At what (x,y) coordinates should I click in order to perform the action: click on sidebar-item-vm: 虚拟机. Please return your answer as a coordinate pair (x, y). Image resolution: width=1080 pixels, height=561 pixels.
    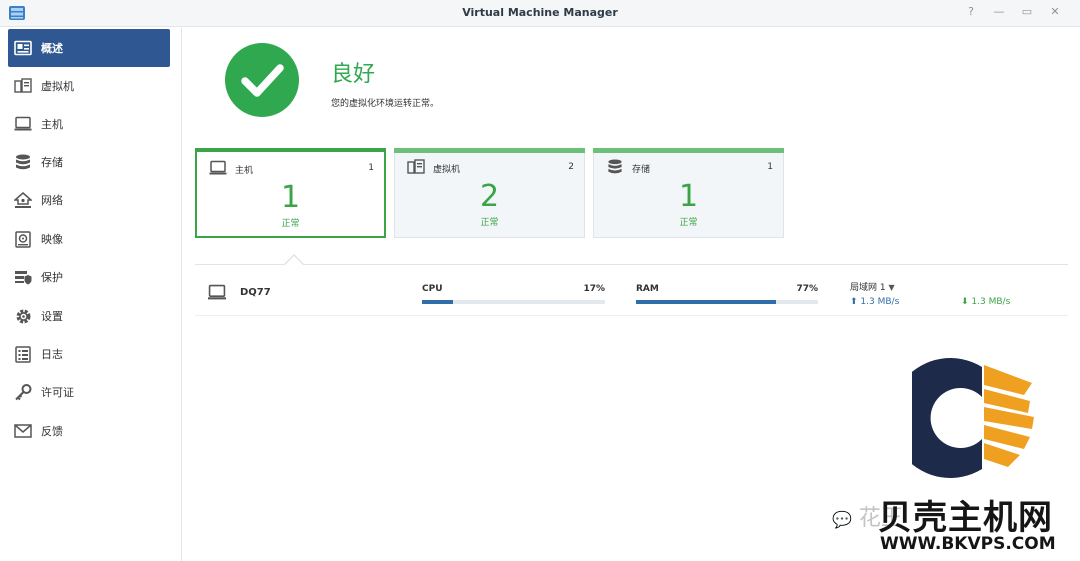
    Looking at the image, I should click on (89, 86).